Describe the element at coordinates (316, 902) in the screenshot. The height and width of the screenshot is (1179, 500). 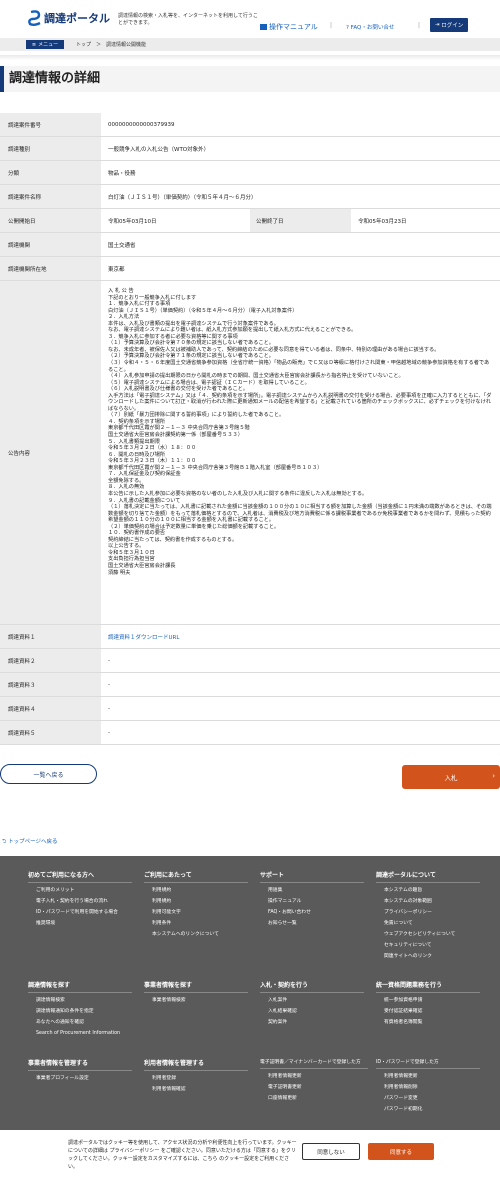
I see `footer-link: 操作マニュアル` at that location.